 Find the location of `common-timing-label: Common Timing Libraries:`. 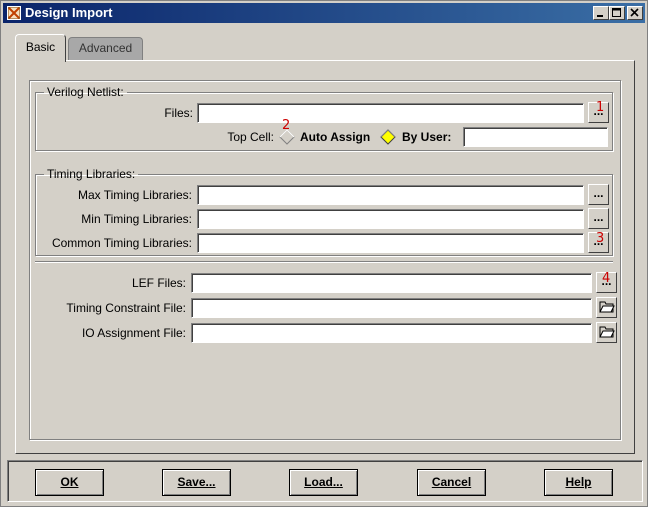

common-timing-label: Common Timing Libraries: is located at coordinates (121, 243).